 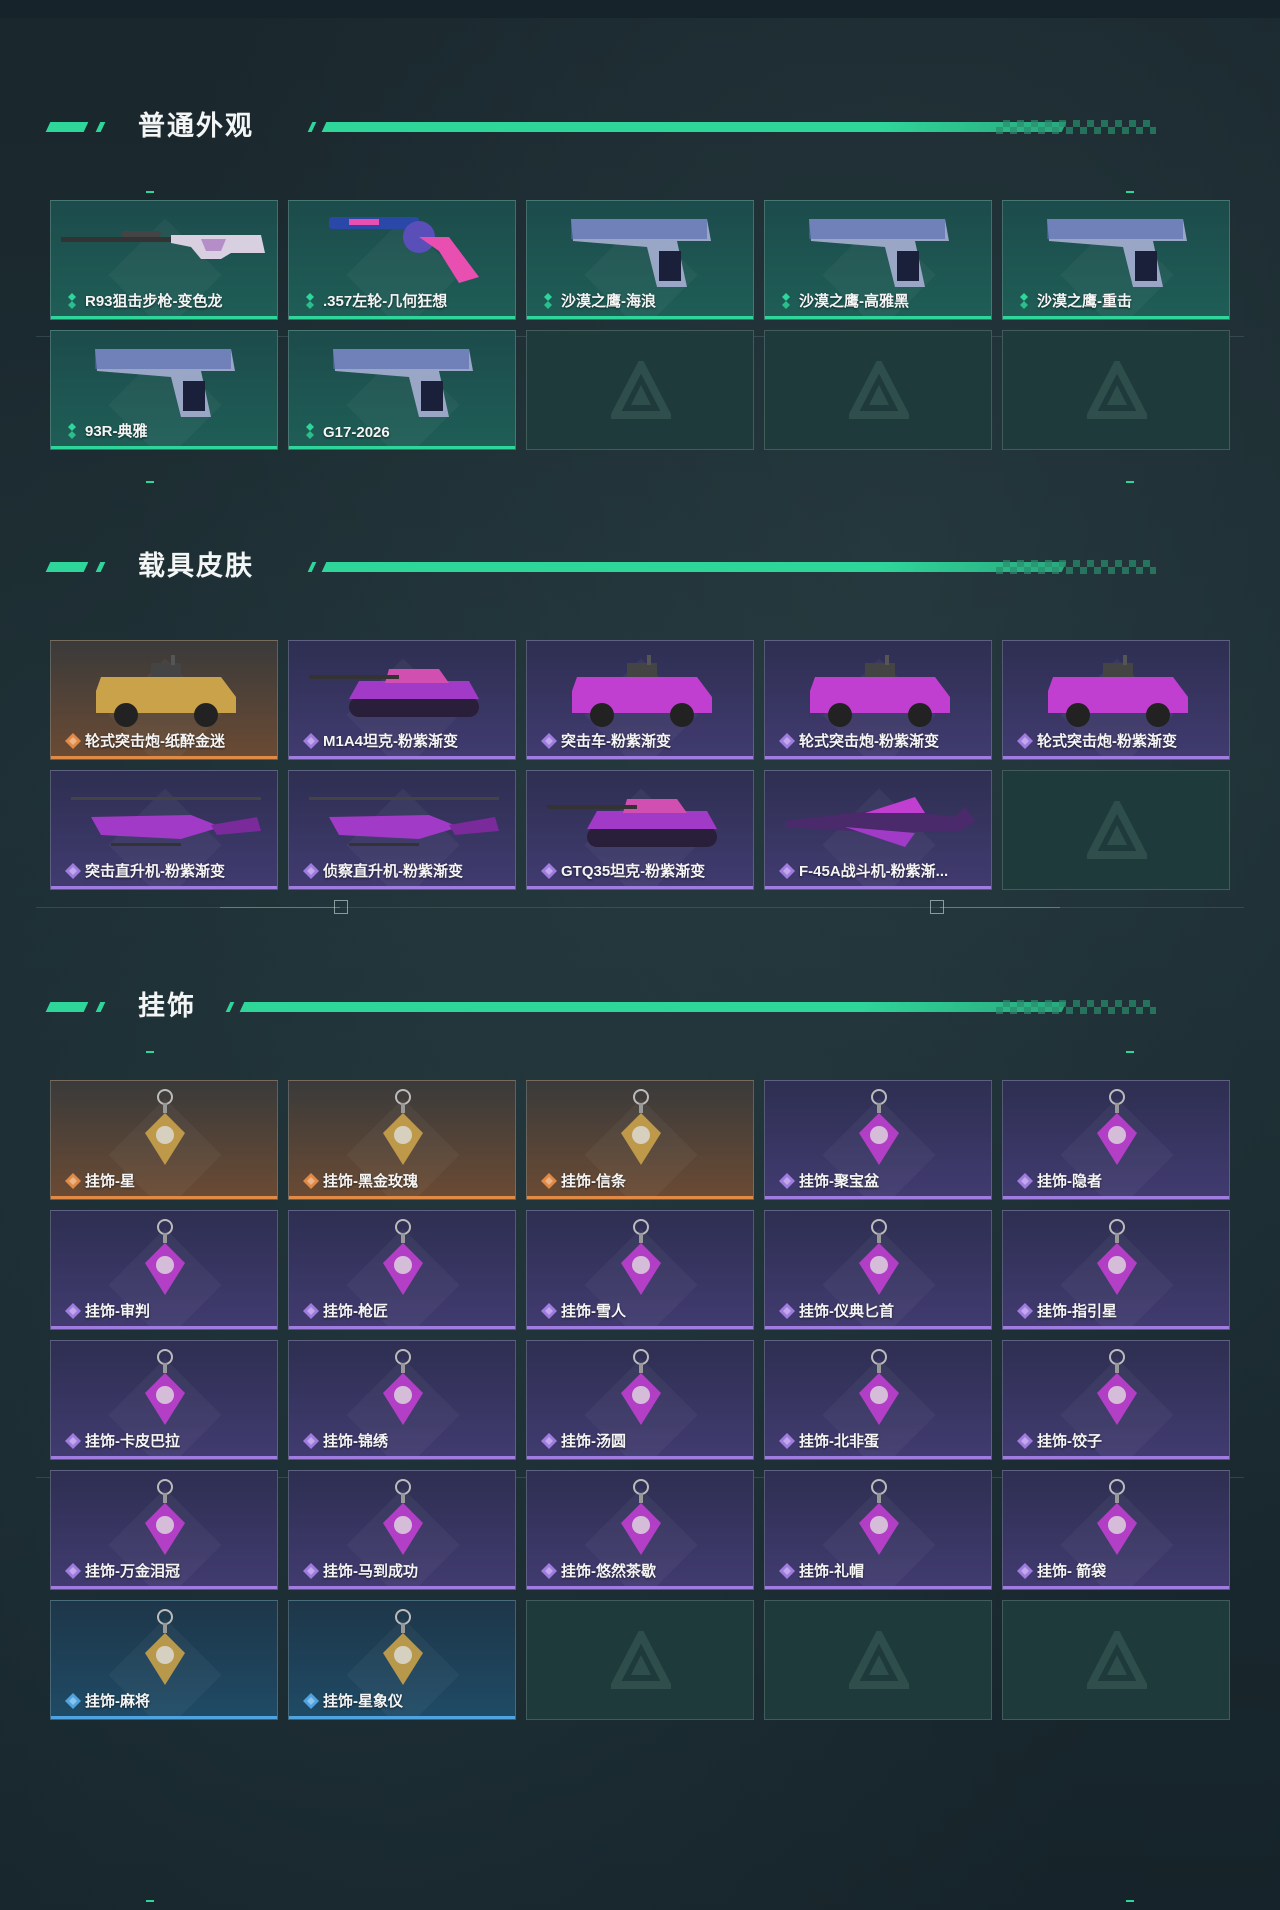 What do you see at coordinates (878, 1270) in the screenshot?
I see `item-card: 挂饰-仪典匕首` at bounding box center [878, 1270].